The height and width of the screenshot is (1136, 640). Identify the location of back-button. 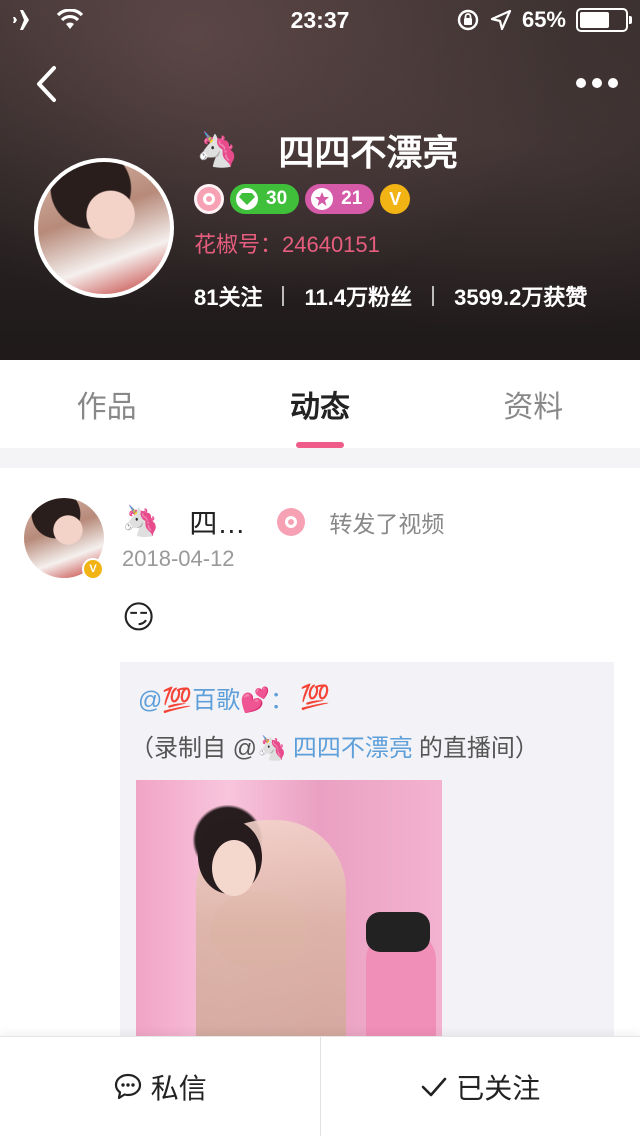
(46, 84).